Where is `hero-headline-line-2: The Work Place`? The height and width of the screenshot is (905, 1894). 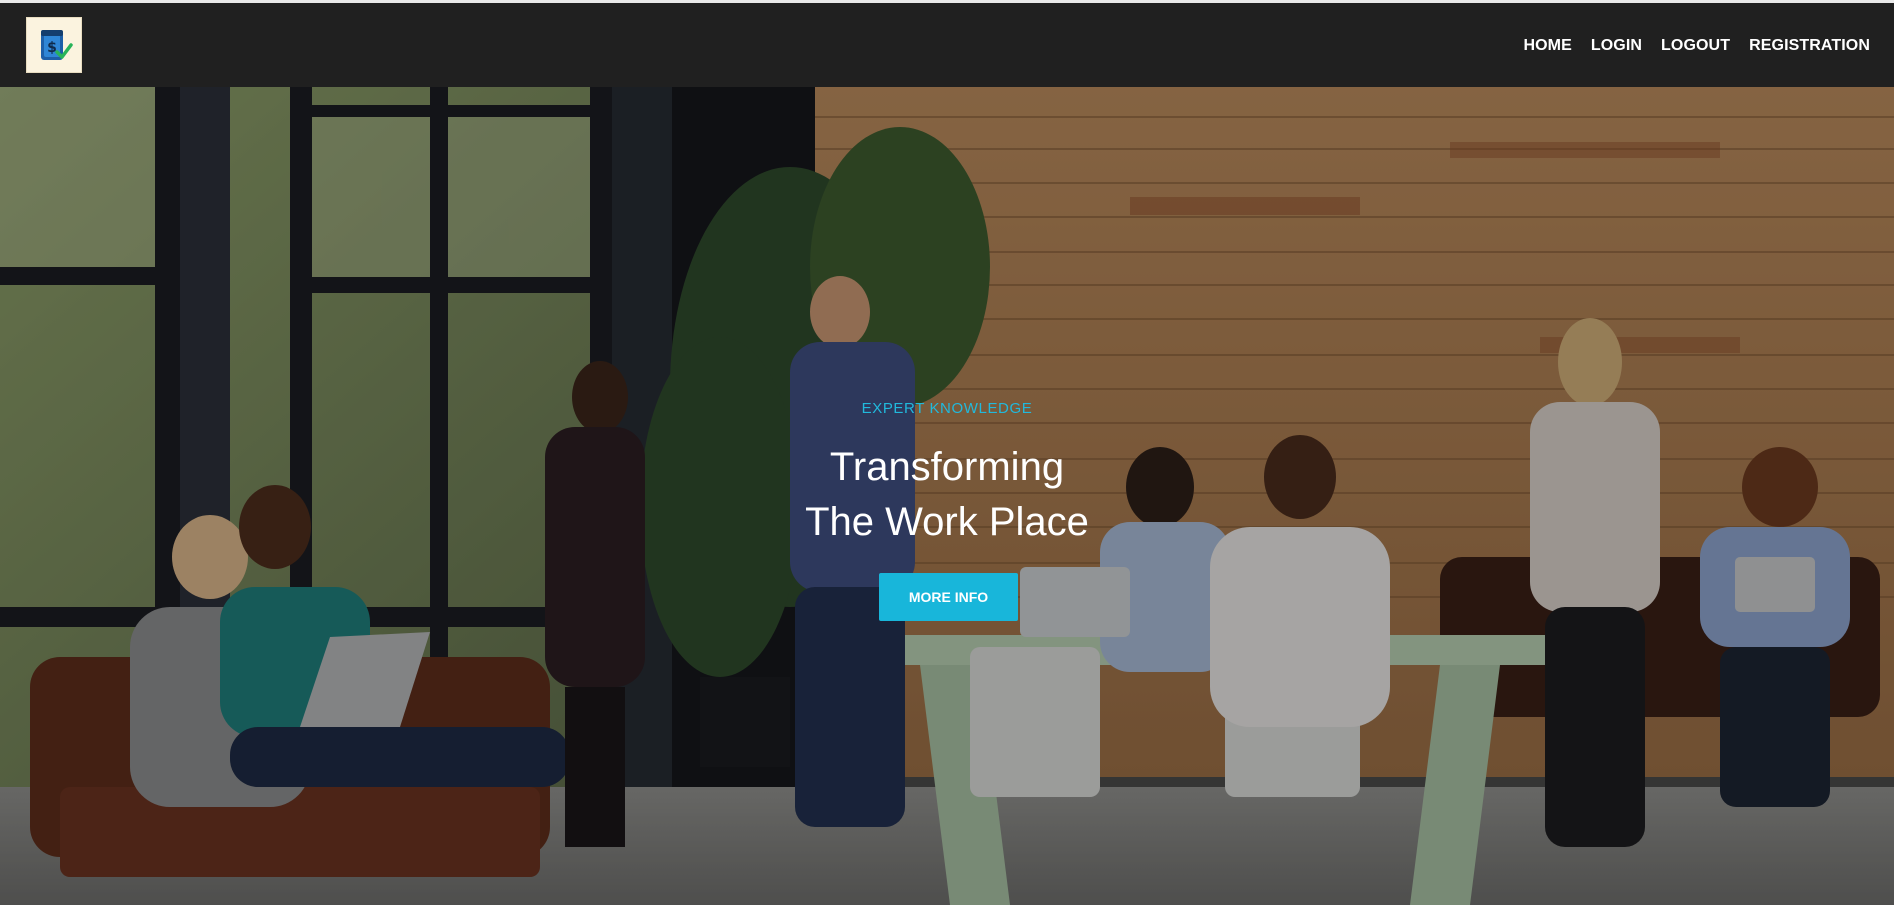 hero-headline-line-2: The Work Place is located at coordinates (947, 522).